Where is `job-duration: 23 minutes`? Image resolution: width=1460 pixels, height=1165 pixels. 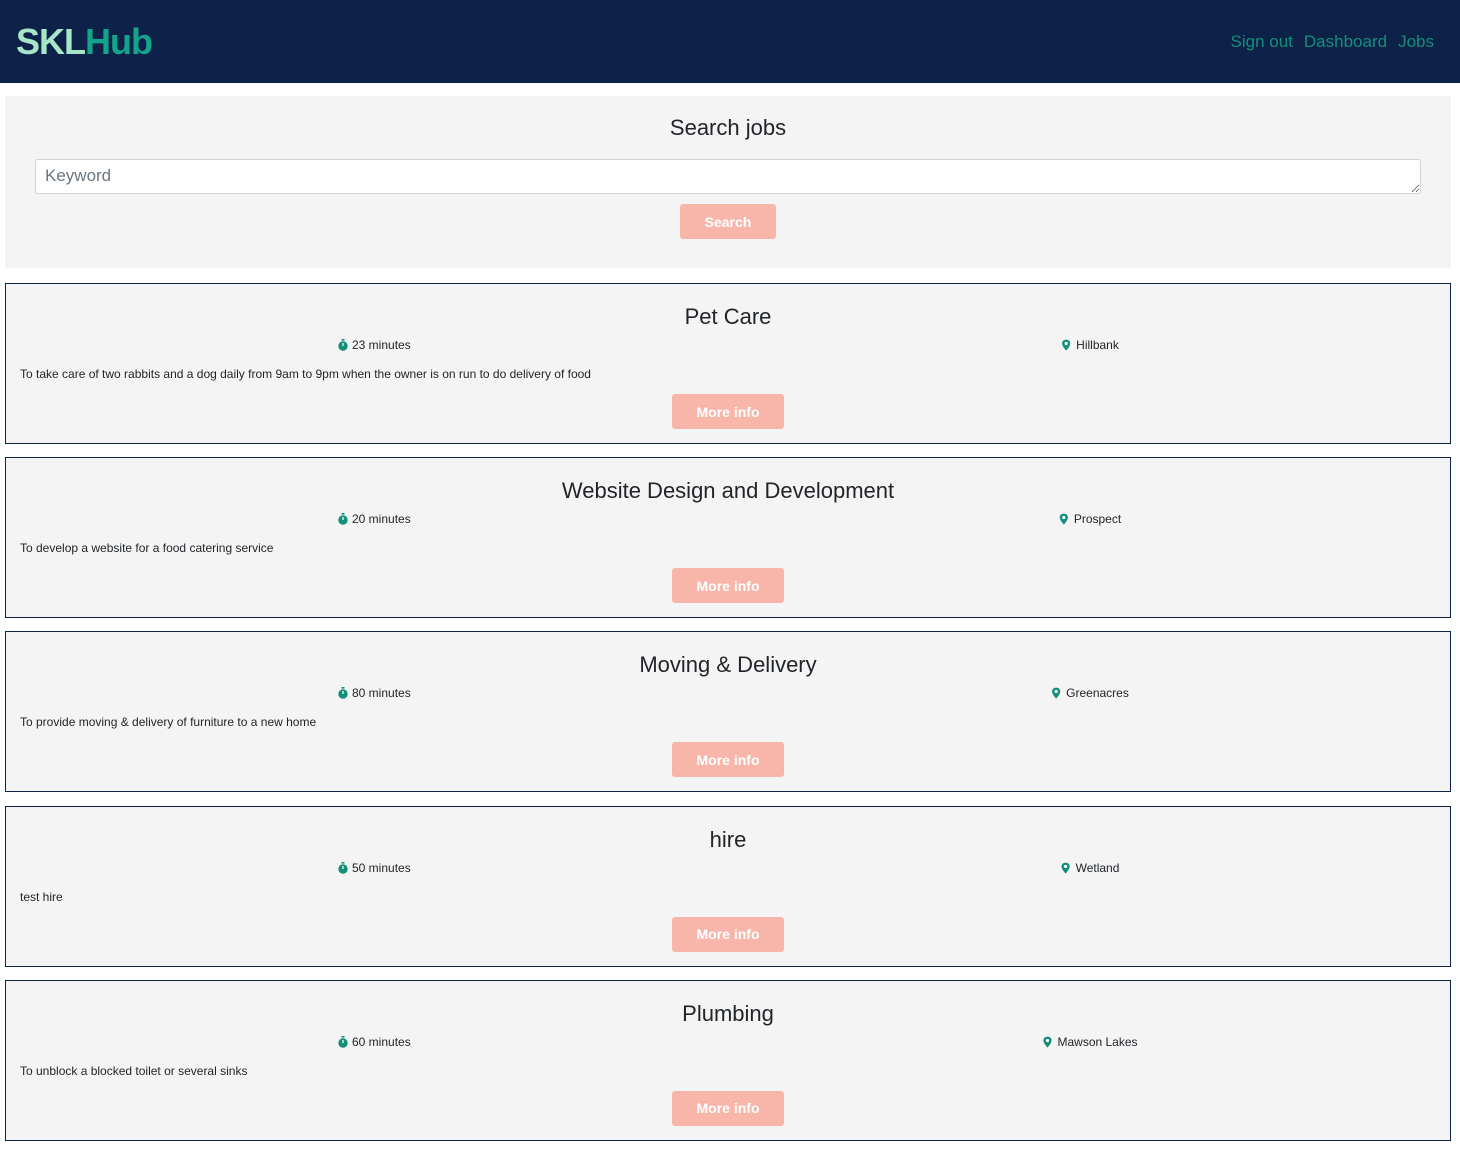 job-duration: 23 minutes is located at coordinates (374, 345).